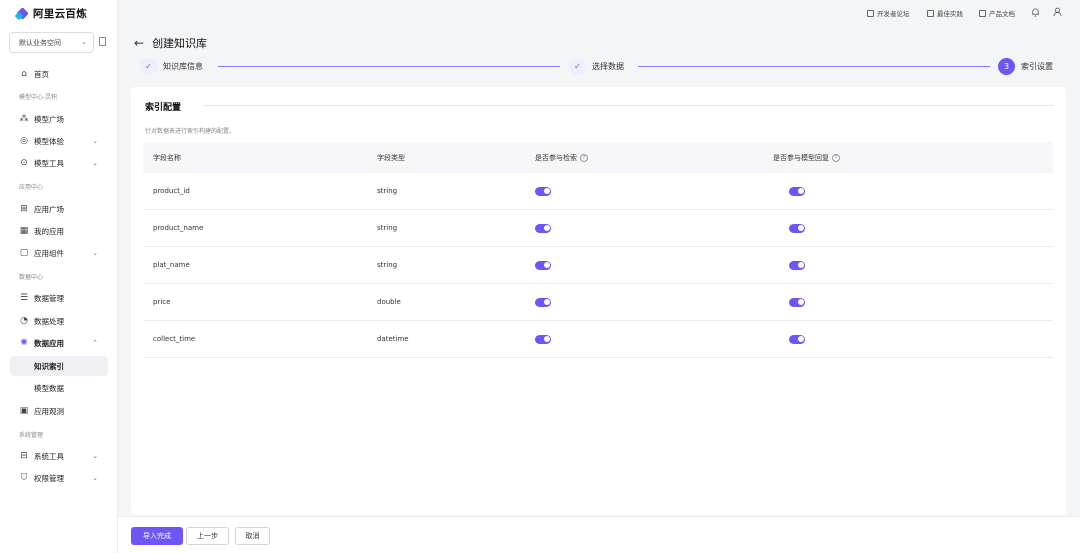 The image size is (1080, 553). What do you see at coordinates (598, 339) in the screenshot?
I see `table-row: collect_time datetime` at bounding box center [598, 339].